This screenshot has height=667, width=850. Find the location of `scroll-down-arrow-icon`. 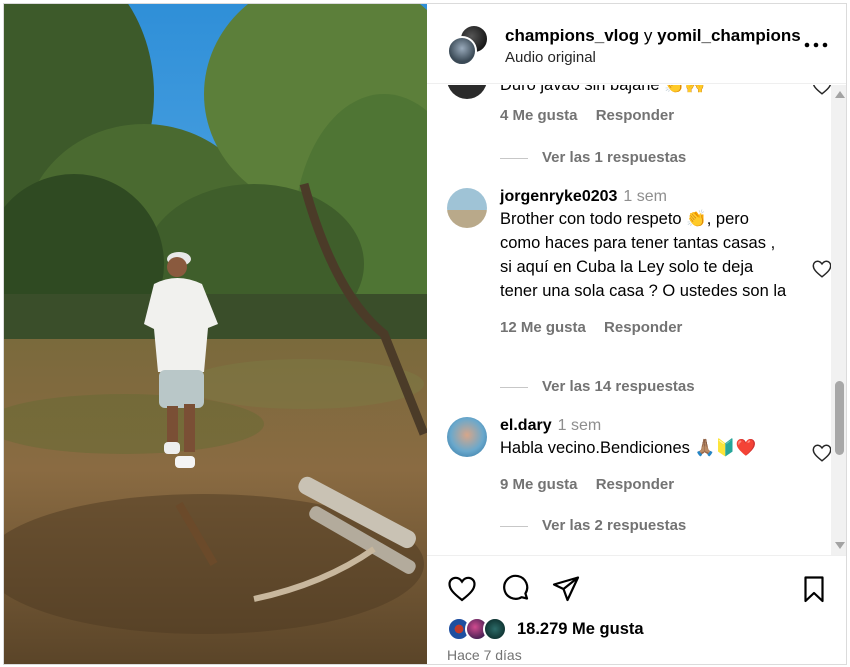

scroll-down-arrow-icon is located at coordinates (840, 545).